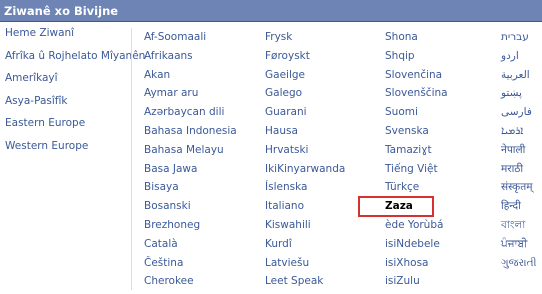  Describe the element at coordinates (190, 59) in the screenshot. I see `language-link: Afrikaans` at that location.